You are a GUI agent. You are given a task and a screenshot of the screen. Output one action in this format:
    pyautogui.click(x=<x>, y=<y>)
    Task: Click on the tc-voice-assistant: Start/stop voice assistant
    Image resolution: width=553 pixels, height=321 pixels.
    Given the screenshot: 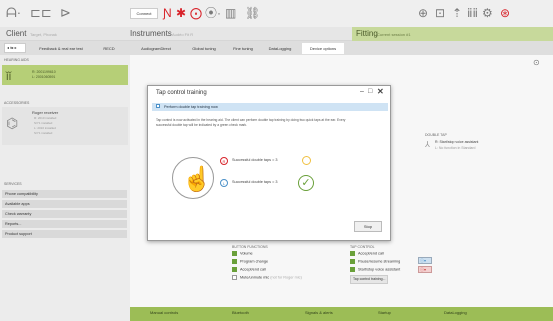 What is the action you would take?
    pyautogui.click(x=375, y=269)
    